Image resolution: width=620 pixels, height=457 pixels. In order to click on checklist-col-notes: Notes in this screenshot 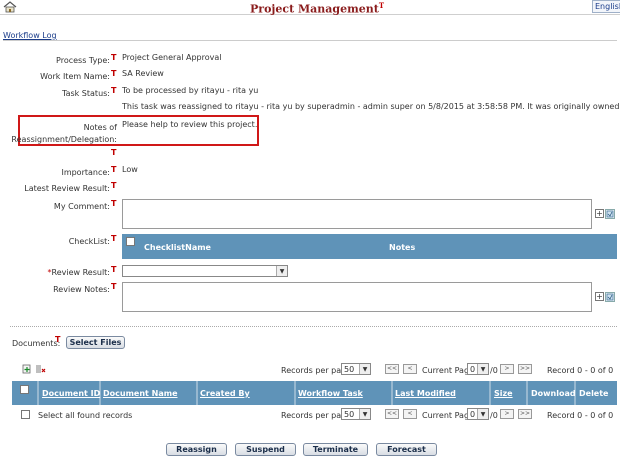, I will do `click(402, 247)`.